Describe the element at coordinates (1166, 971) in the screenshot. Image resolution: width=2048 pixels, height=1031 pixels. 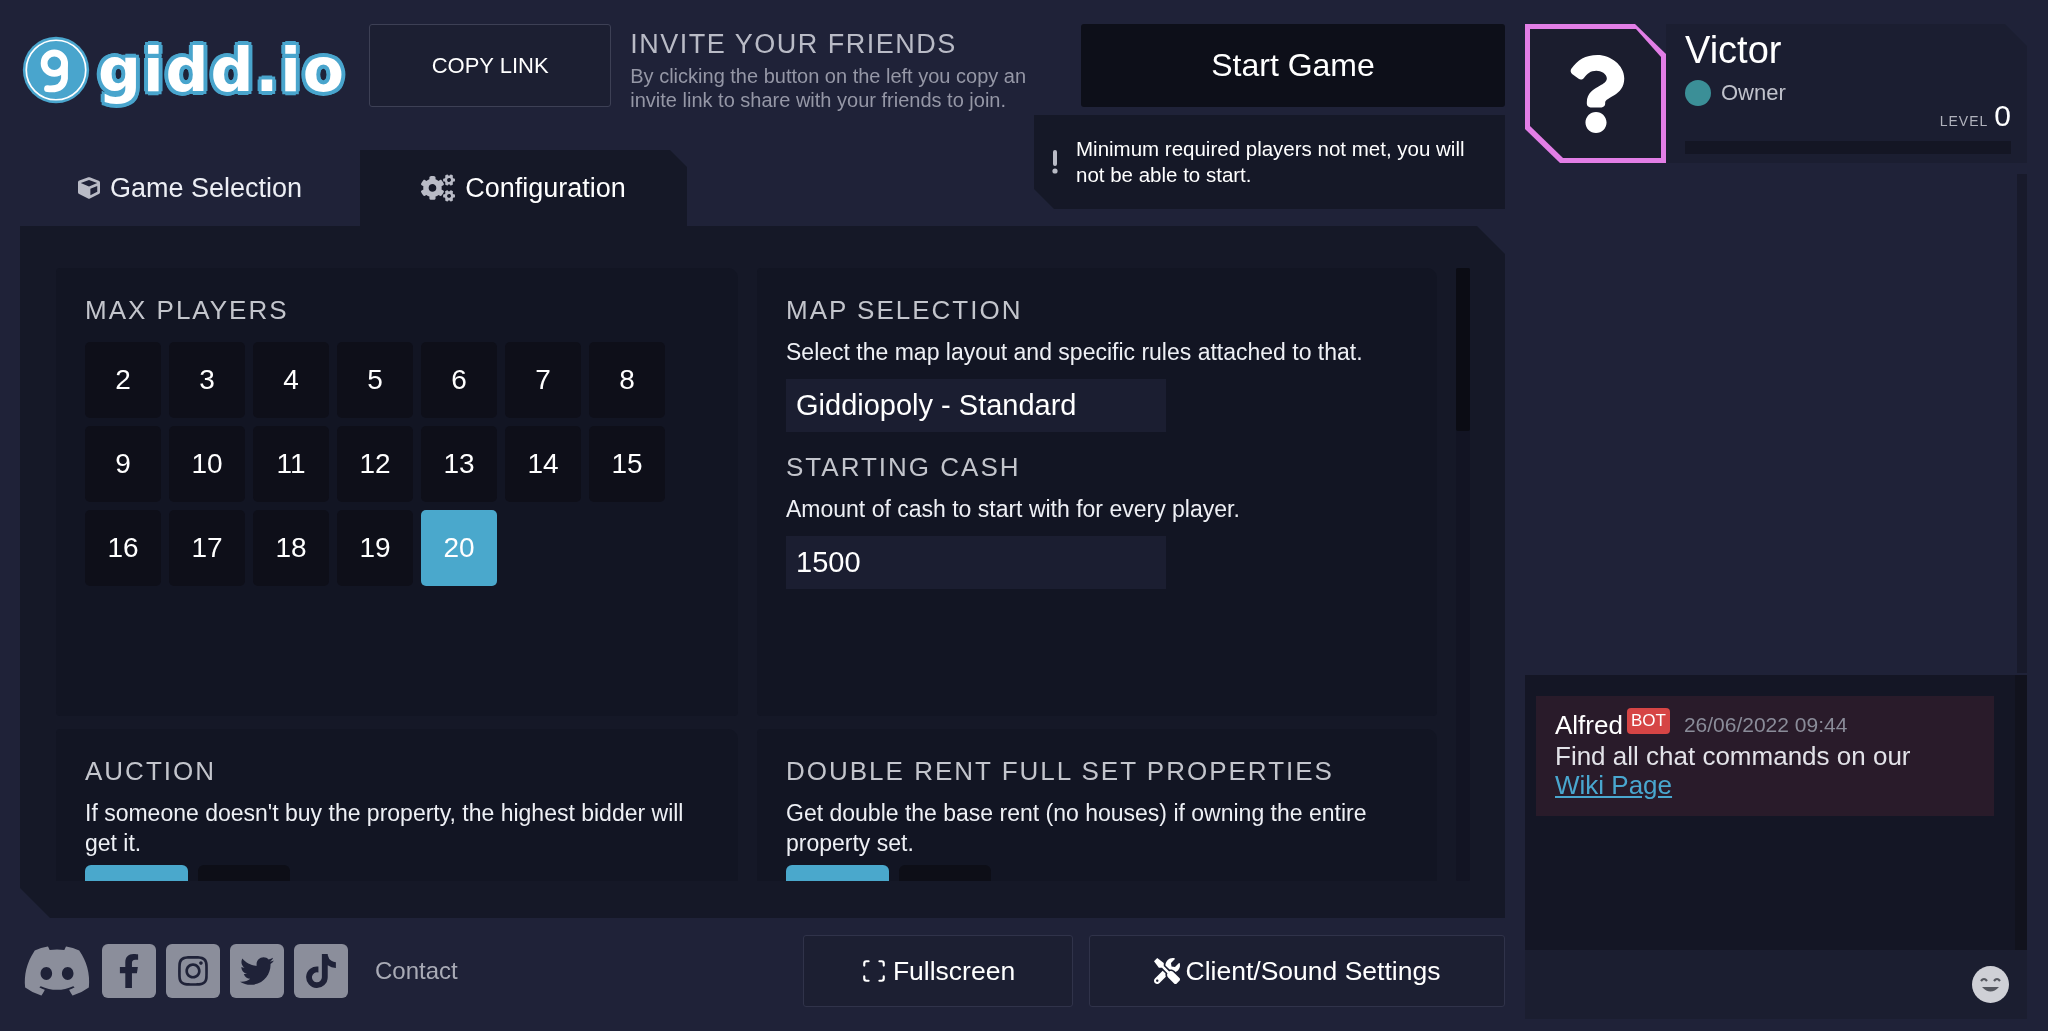
I see `wrench-screwdriver-icon` at that location.